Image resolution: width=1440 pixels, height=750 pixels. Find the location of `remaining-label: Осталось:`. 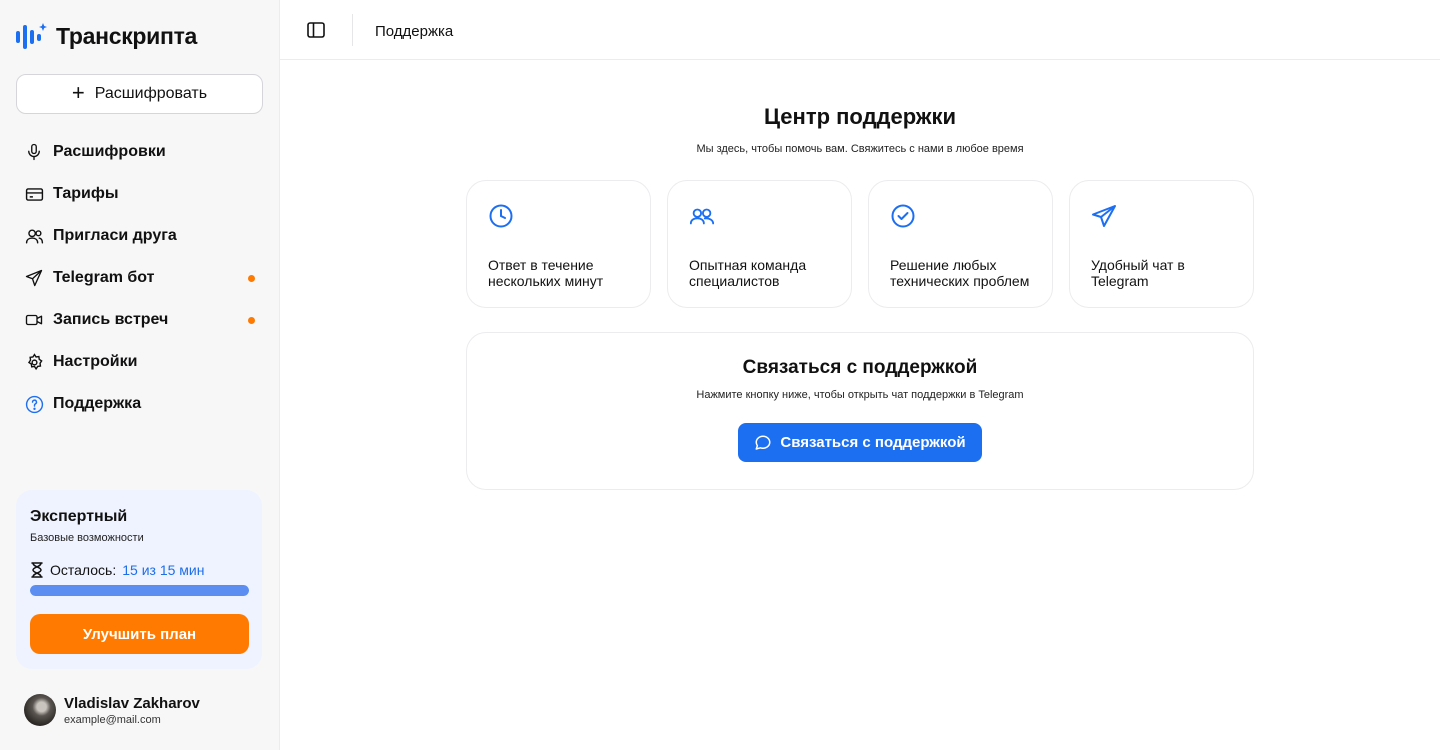

remaining-label: Осталось: is located at coordinates (83, 570).